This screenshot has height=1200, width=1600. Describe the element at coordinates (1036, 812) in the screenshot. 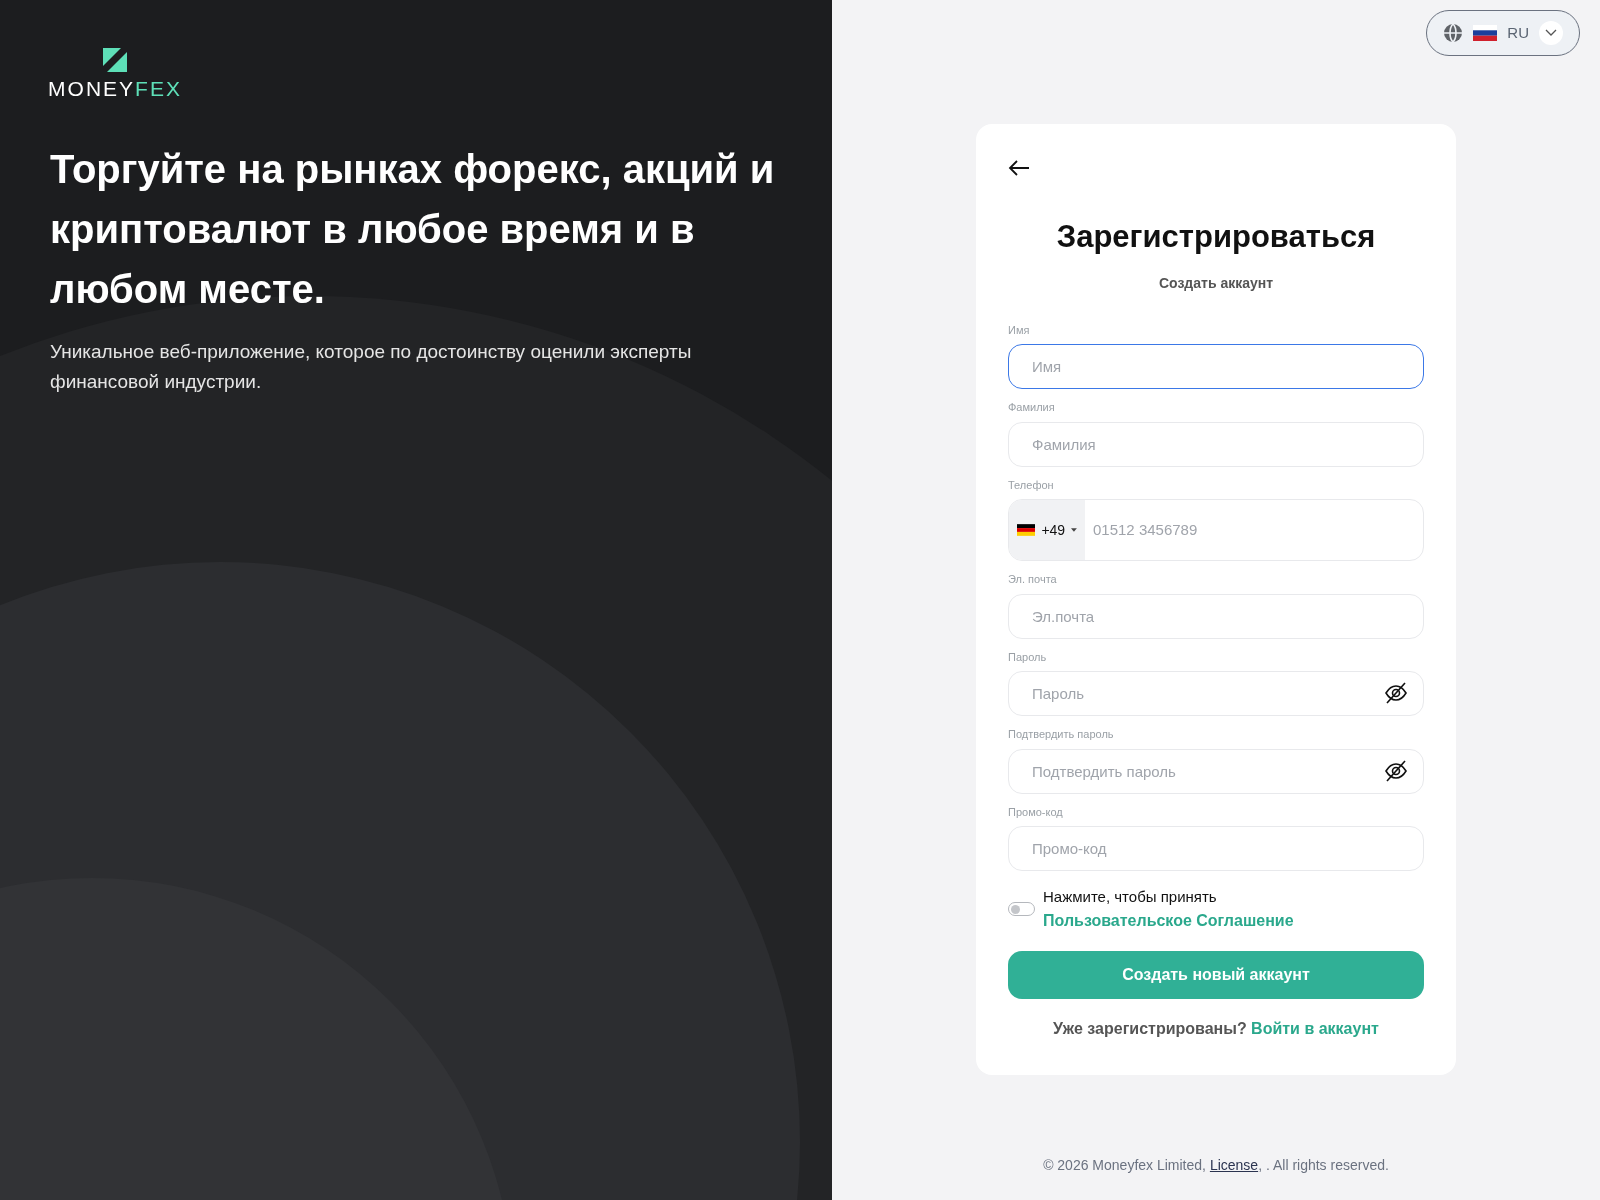

I see `field-label: Промо-код` at that location.